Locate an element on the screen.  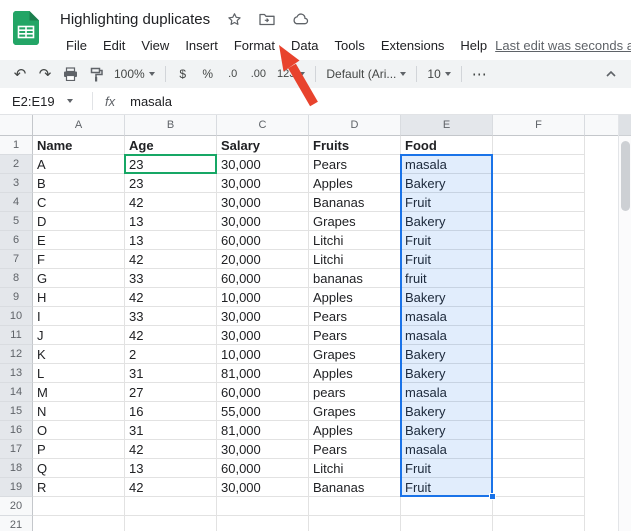
cell-F7 is located at coordinates (539, 259).